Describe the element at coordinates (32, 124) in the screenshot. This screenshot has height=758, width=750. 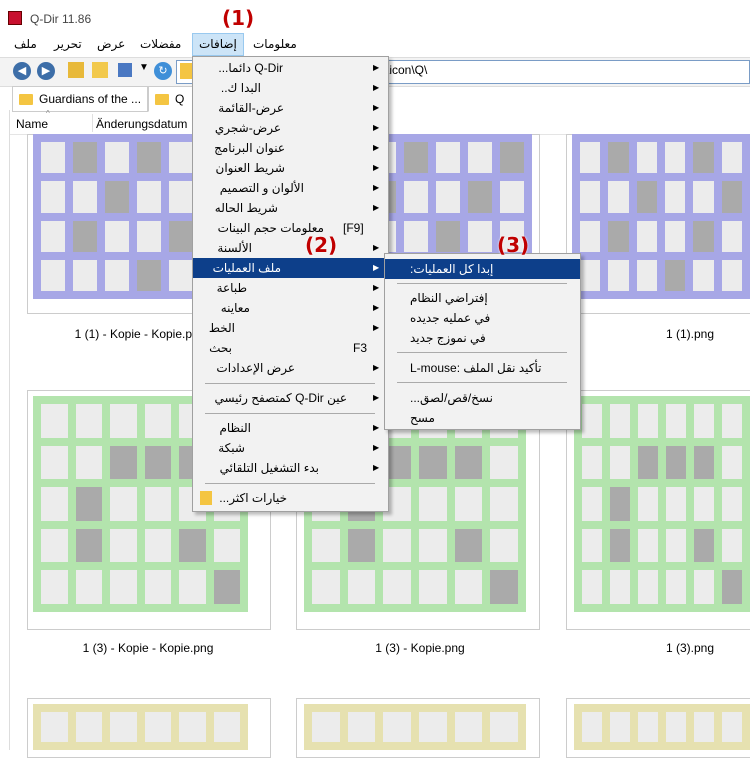
I see `column-name: Name` at that location.